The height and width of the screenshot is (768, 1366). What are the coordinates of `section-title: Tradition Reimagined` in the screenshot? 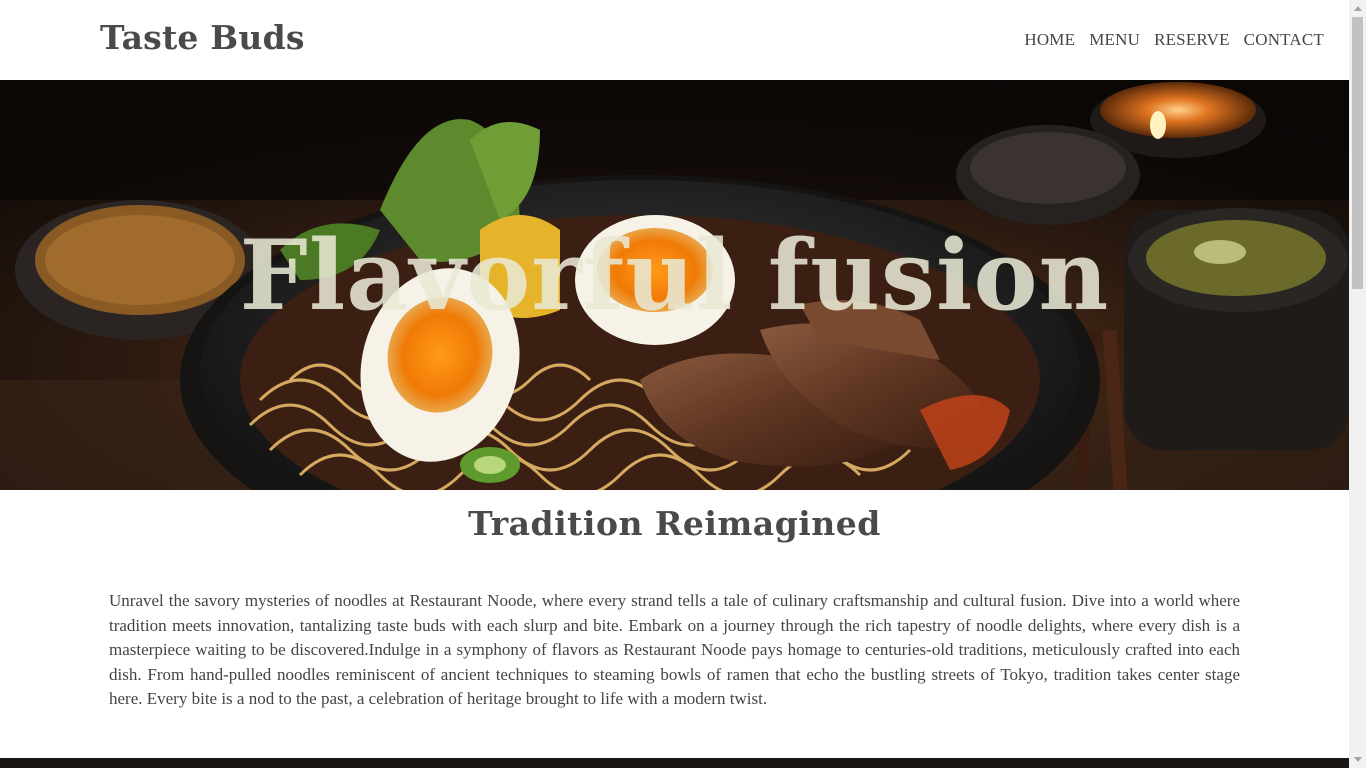 It's located at (674, 523).